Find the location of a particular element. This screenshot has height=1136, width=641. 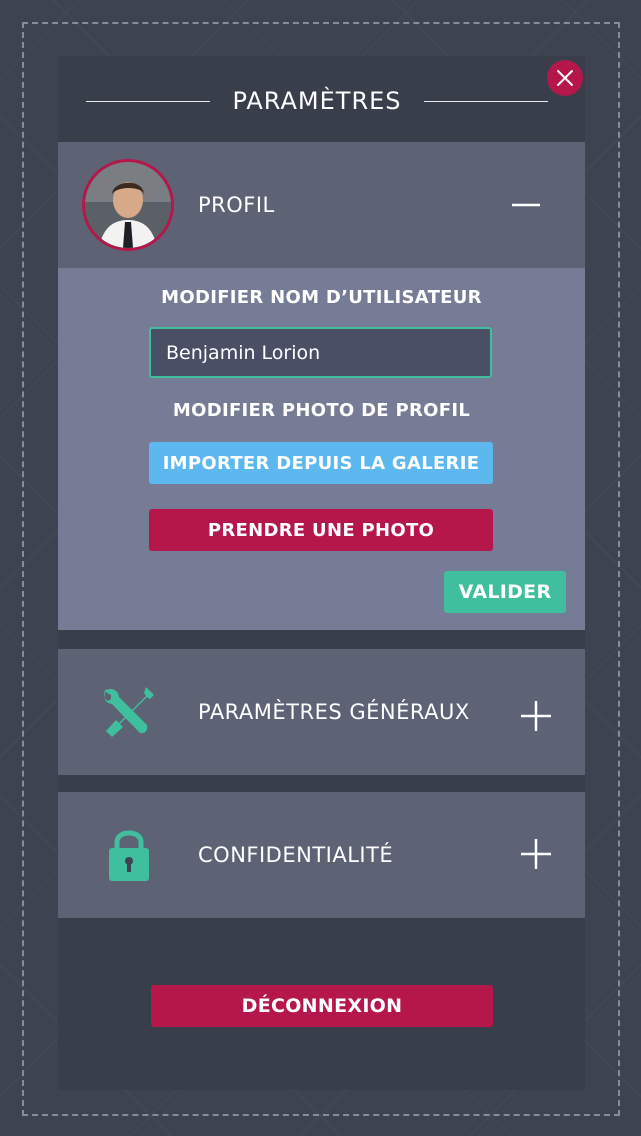

section-privacy-header: CONFIDENTIALITÉ is located at coordinates (321, 855).